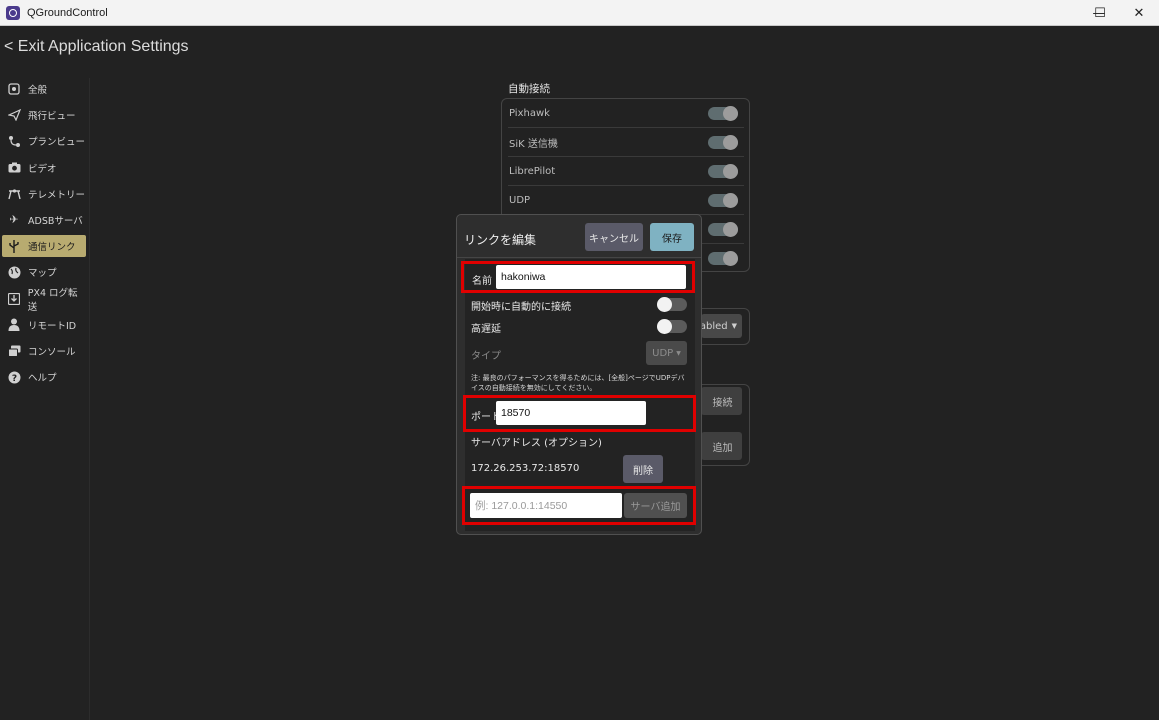 This screenshot has height=720, width=1159. What do you see at coordinates (626, 113) in the screenshot?
I see `autoconnect-row-pixhawk: Pixhawk` at bounding box center [626, 113].